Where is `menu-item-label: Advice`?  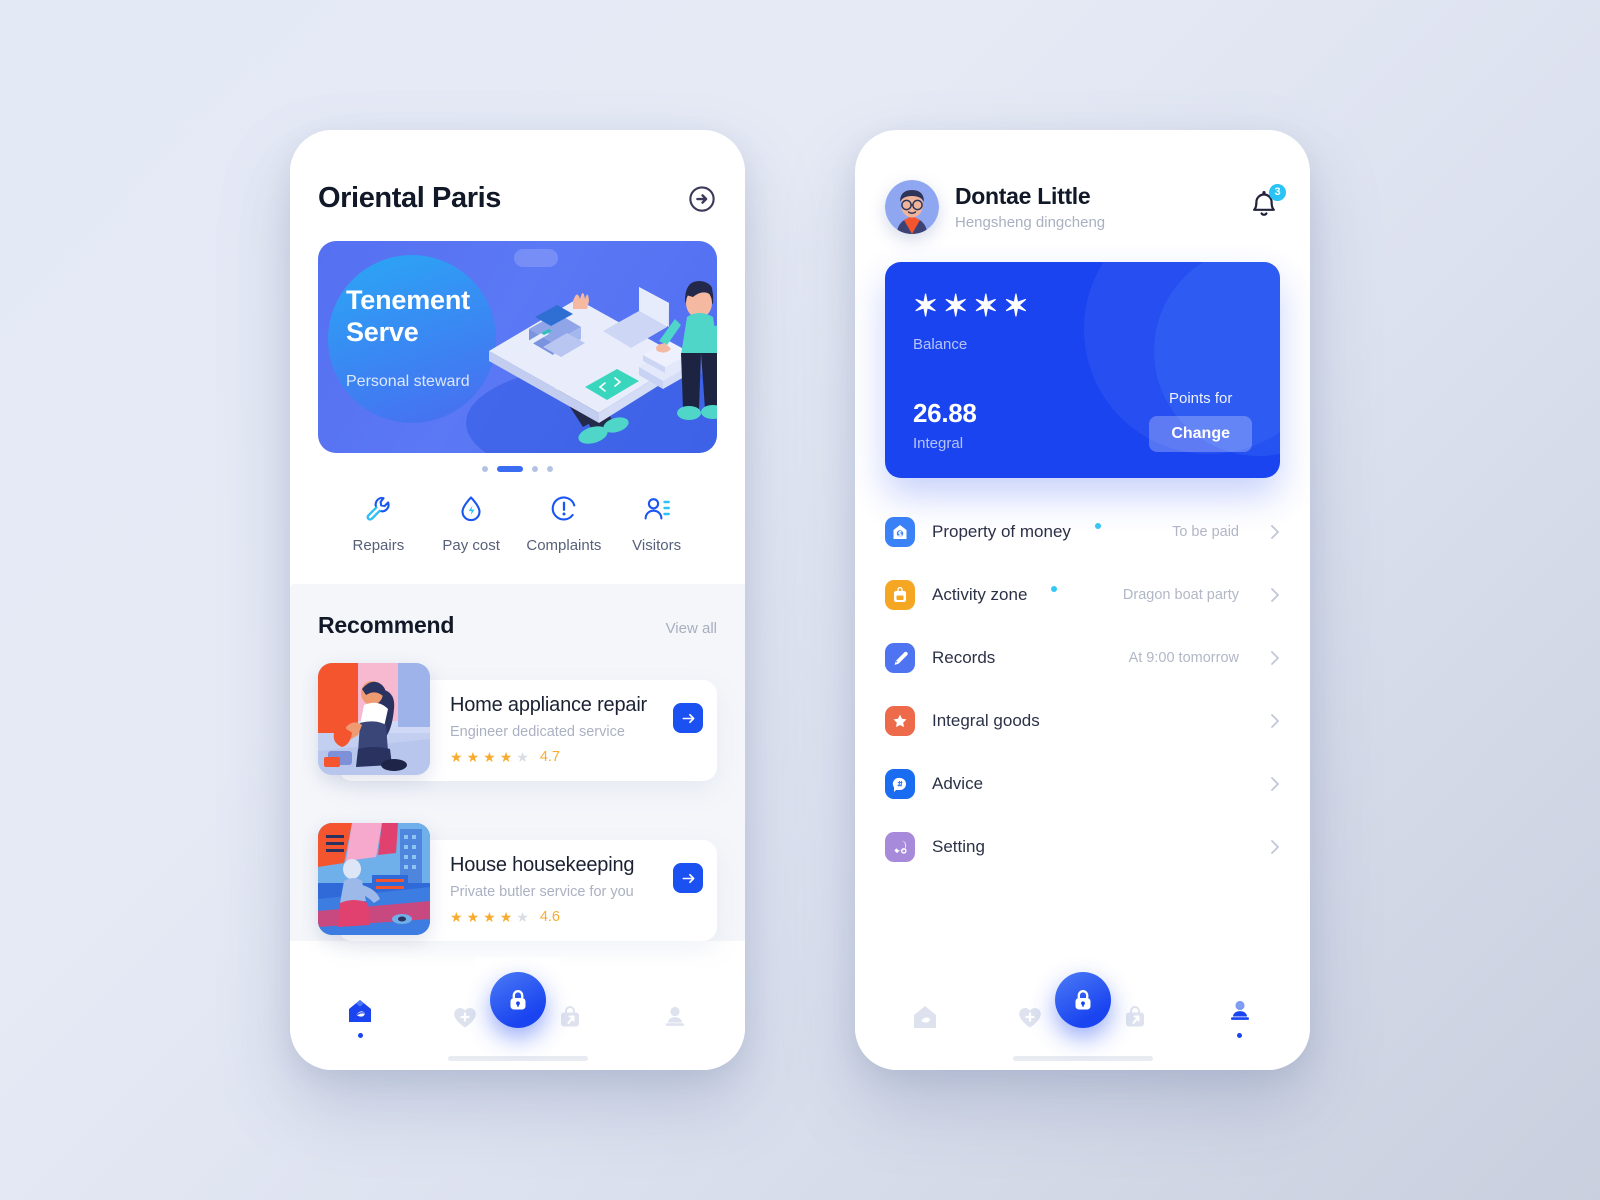
menu-item-label: Advice is located at coordinates (958, 783).